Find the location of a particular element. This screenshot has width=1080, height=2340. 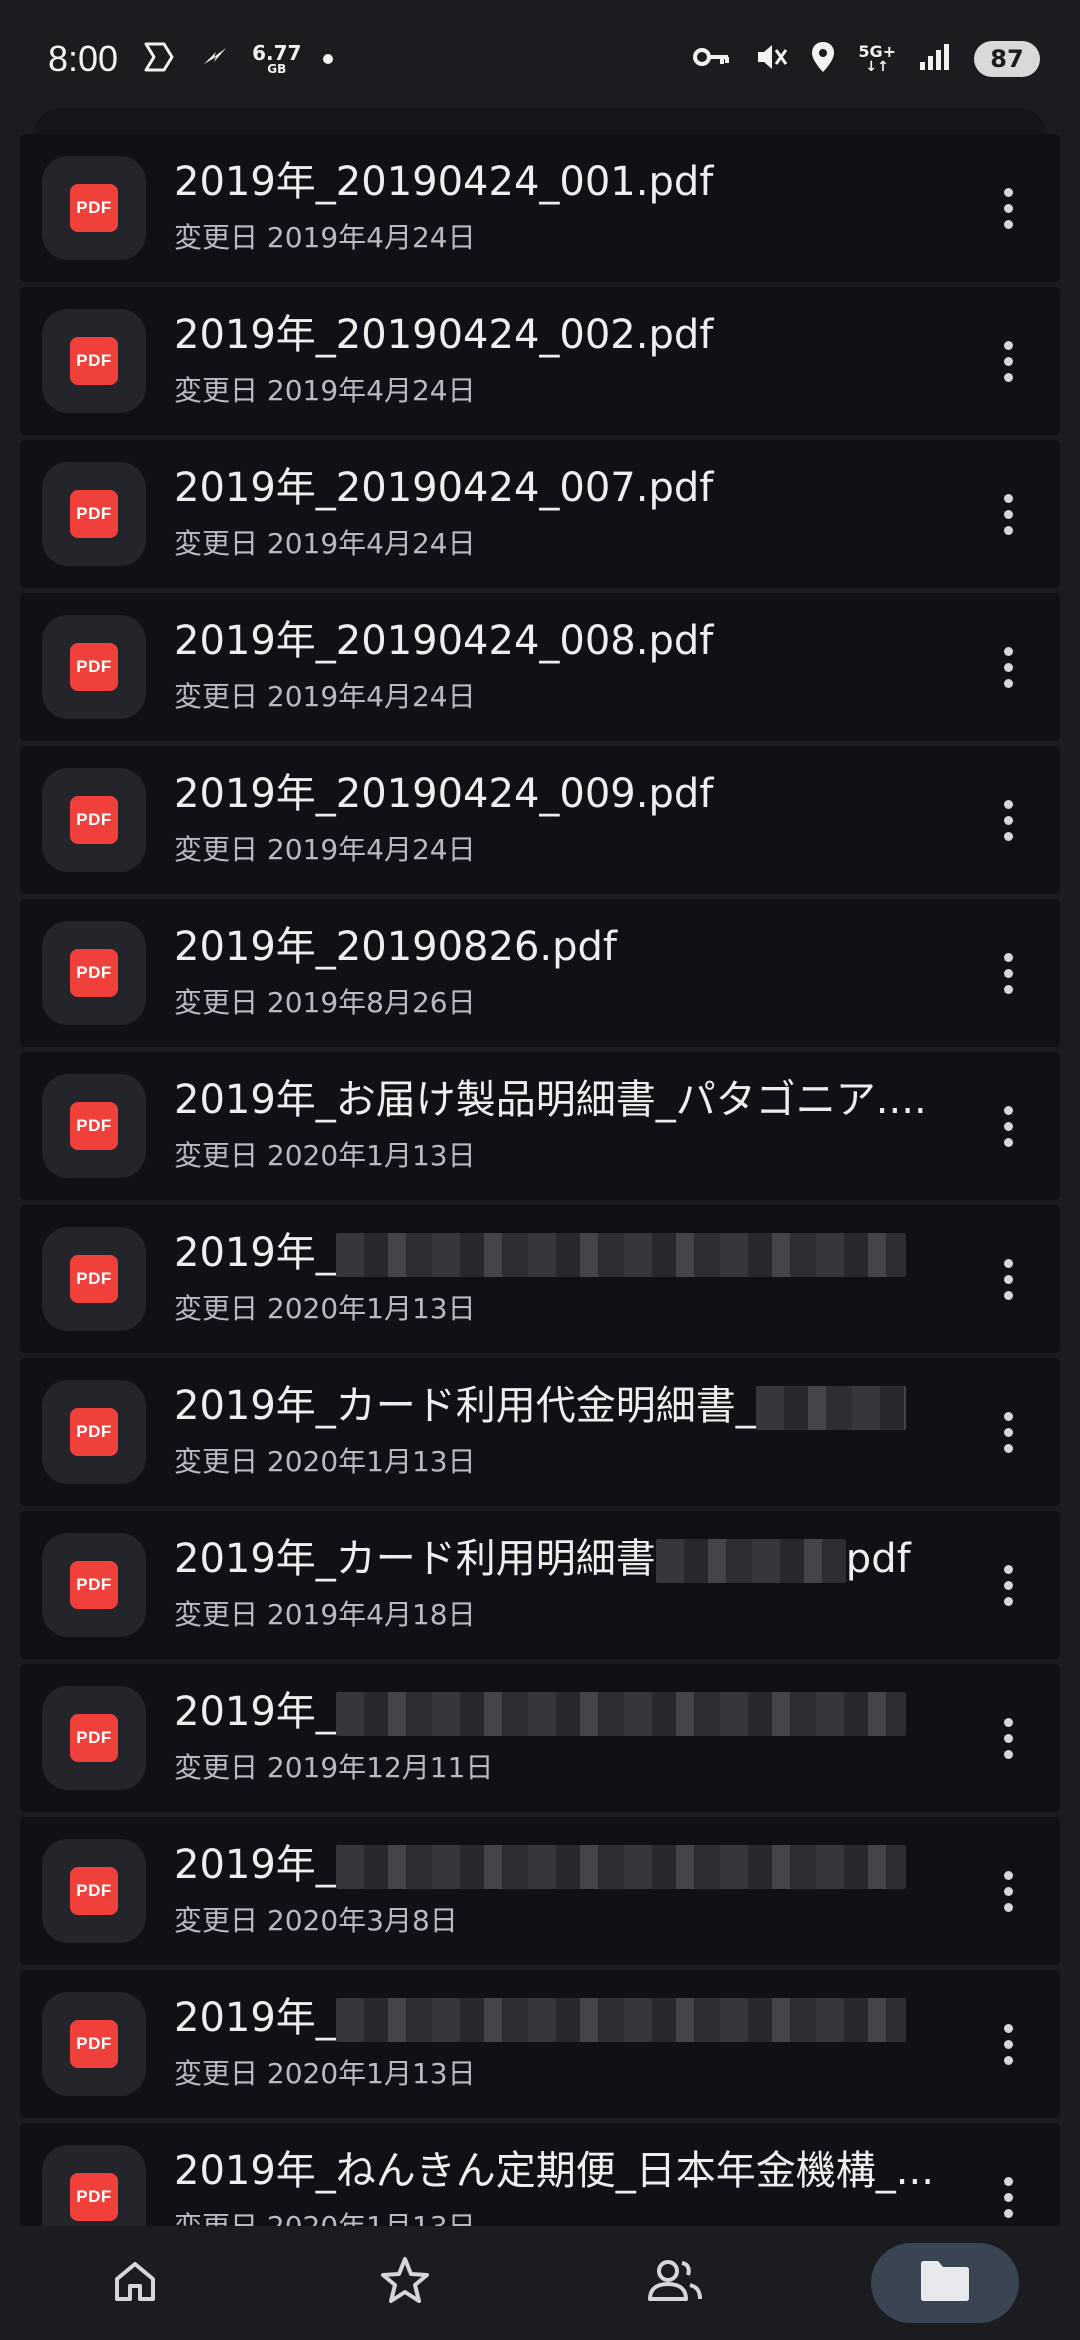

file-name: 2019年_カード利用代金明細書_ is located at coordinates (554, 1406).